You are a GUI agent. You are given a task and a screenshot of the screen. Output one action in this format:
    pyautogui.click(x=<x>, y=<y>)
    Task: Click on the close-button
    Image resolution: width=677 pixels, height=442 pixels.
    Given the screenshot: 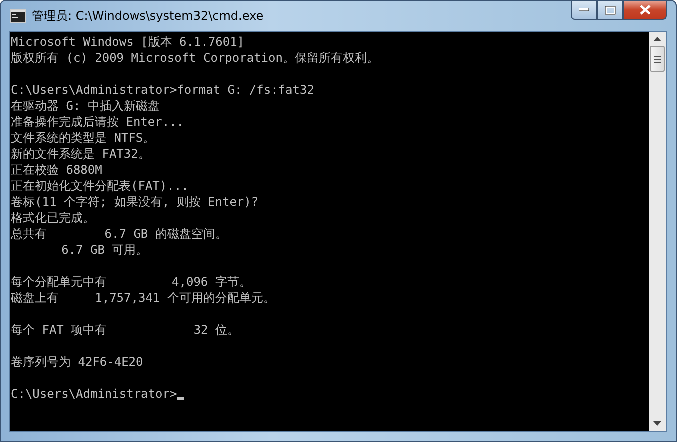 What is the action you would take?
    pyautogui.click(x=645, y=10)
    